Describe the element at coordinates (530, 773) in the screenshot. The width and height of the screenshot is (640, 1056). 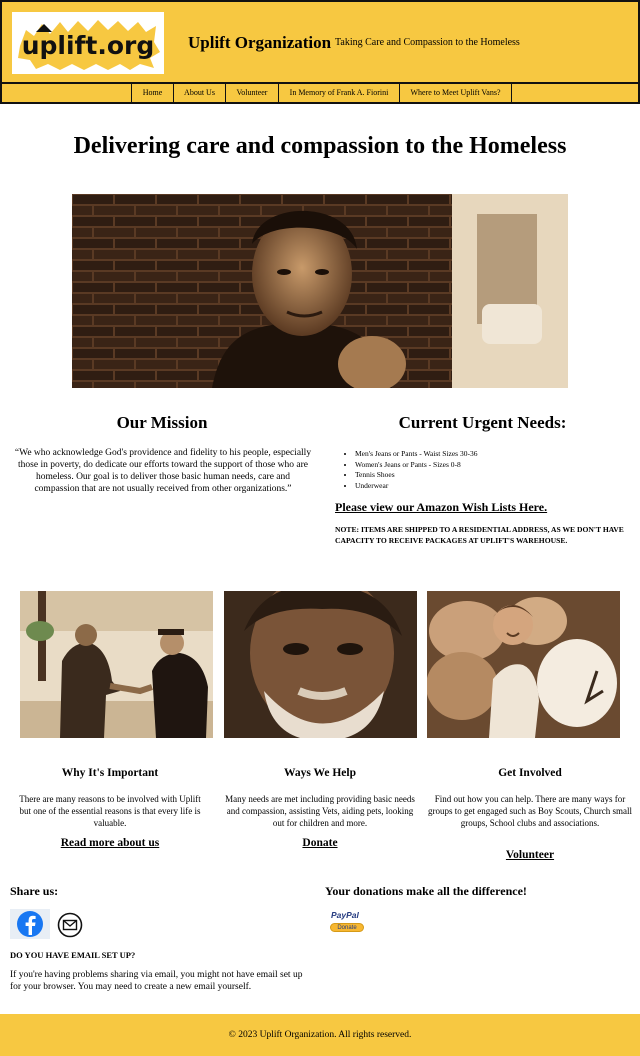
I see `get-involved-title: Get Involved` at that location.